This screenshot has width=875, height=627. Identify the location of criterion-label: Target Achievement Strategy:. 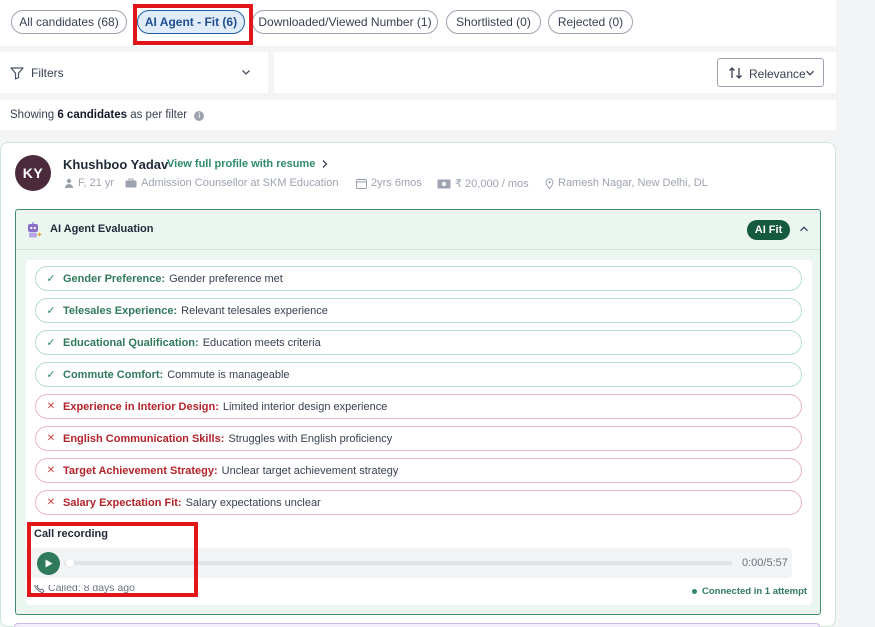
(140, 470).